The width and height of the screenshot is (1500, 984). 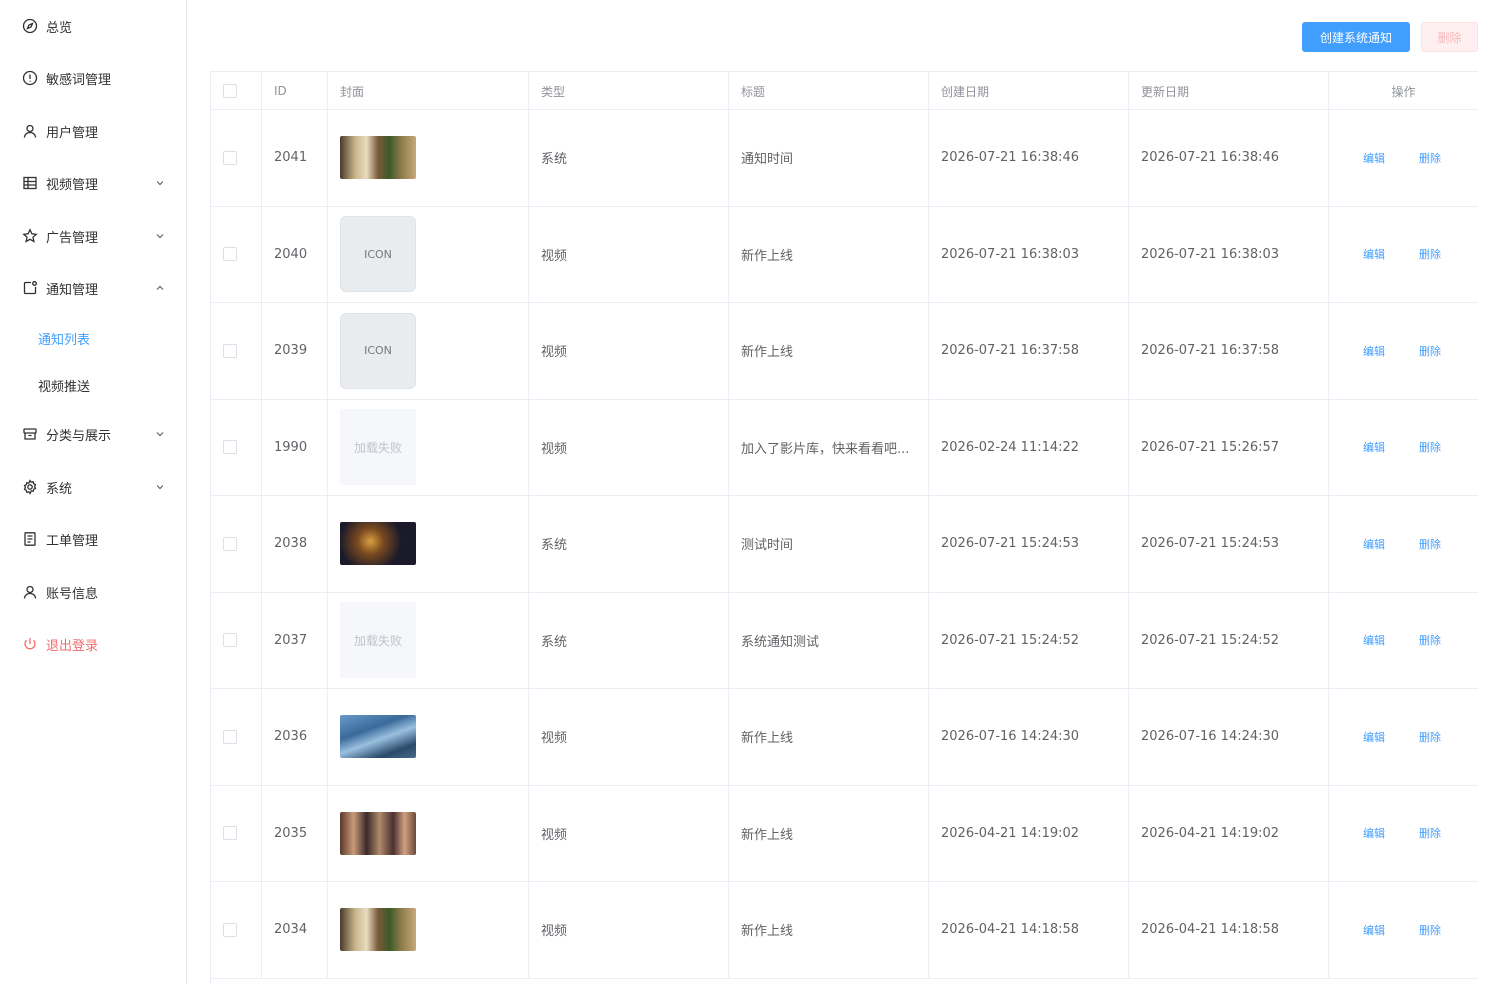 What do you see at coordinates (1229, 833) in the screenshot?
I see `cell-updated: 2026-04-21 14:19:02` at bounding box center [1229, 833].